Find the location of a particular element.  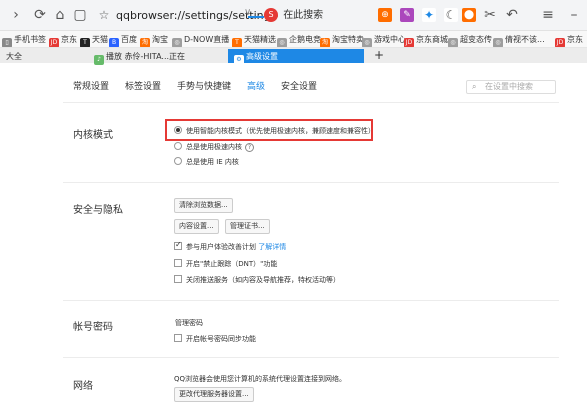

minimize-icon: – is located at coordinates (574, 15).